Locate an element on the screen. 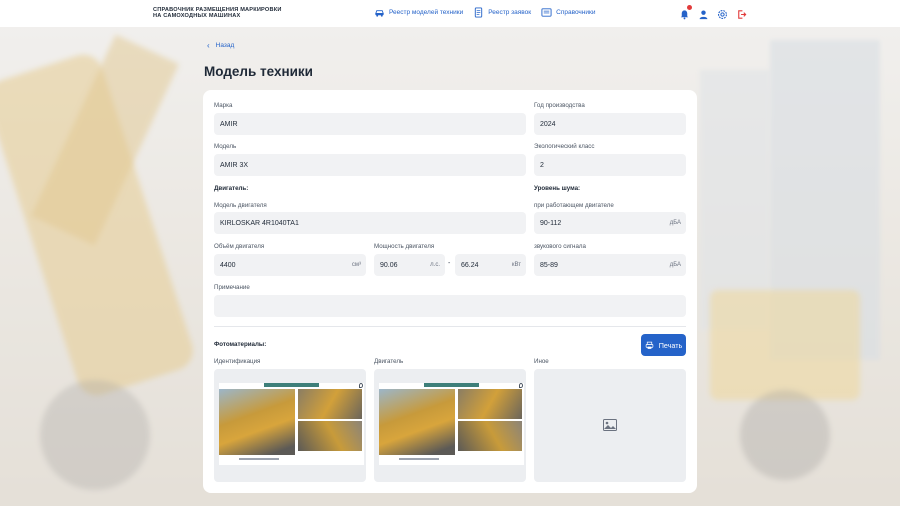 The height and width of the screenshot is (506, 900). power-kw-value: 66.24 is located at coordinates (470, 265).